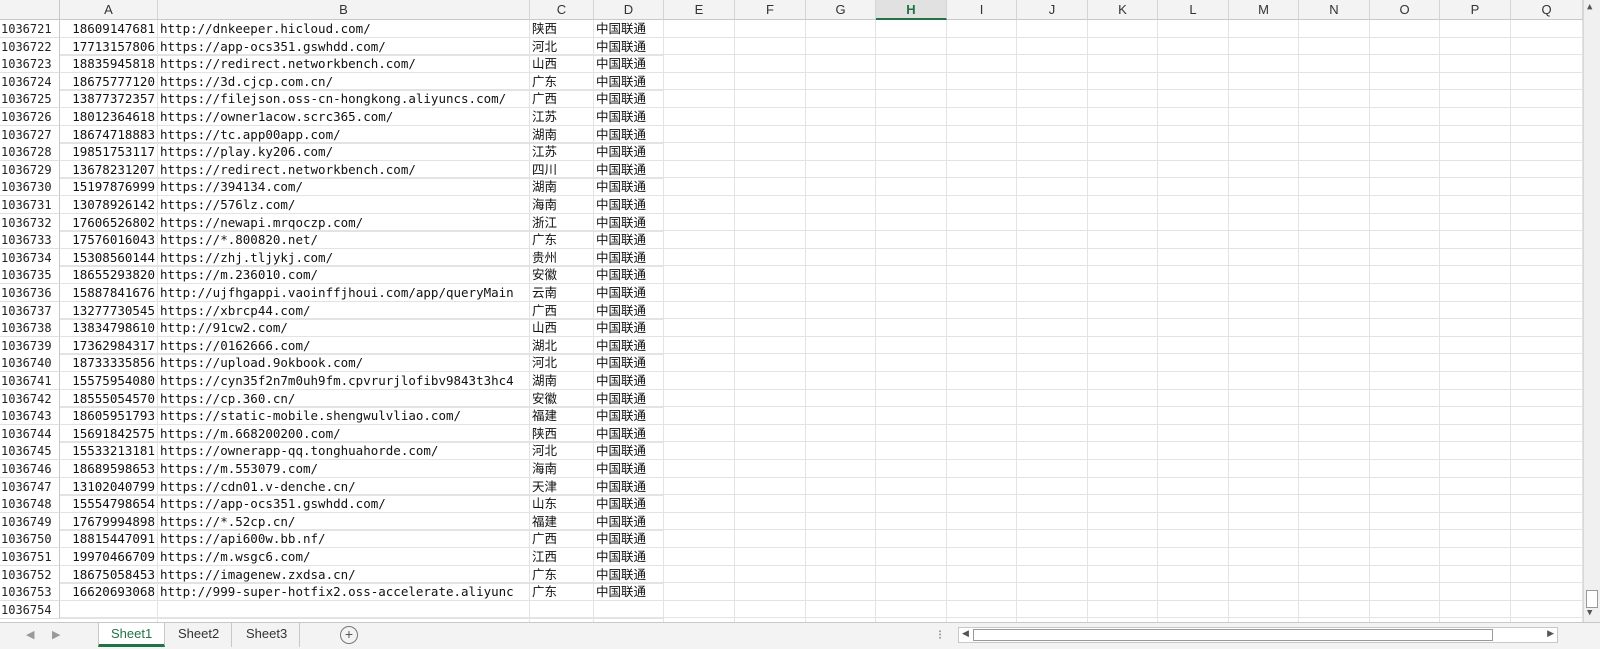  I want to click on cell-phone: 13877372357, so click(109, 99).